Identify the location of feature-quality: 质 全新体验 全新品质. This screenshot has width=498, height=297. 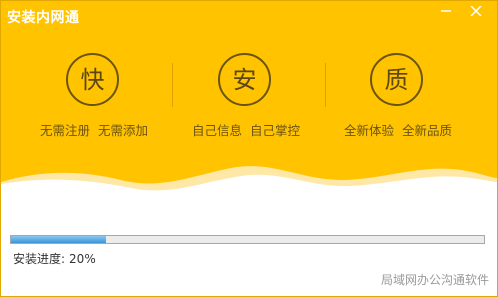
(398, 98).